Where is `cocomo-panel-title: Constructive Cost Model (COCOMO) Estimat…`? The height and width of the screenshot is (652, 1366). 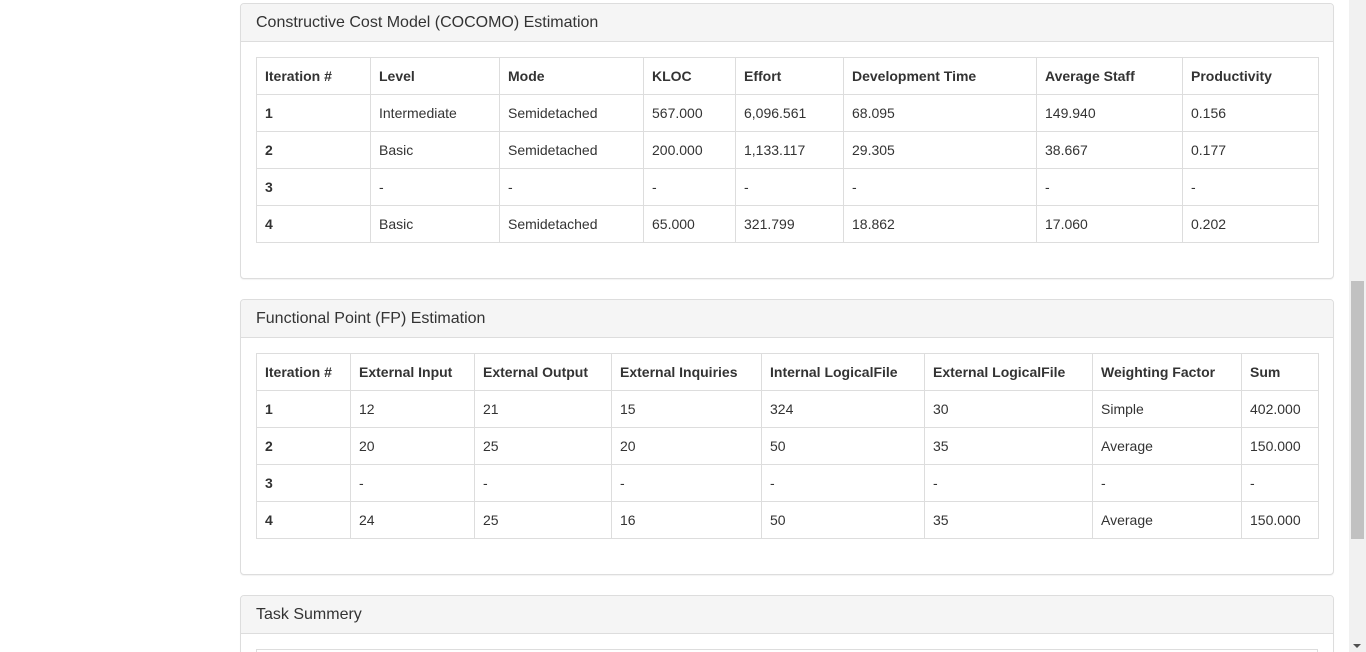 cocomo-panel-title: Constructive Cost Model (COCOMO) Estimat… is located at coordinates (787, 23).